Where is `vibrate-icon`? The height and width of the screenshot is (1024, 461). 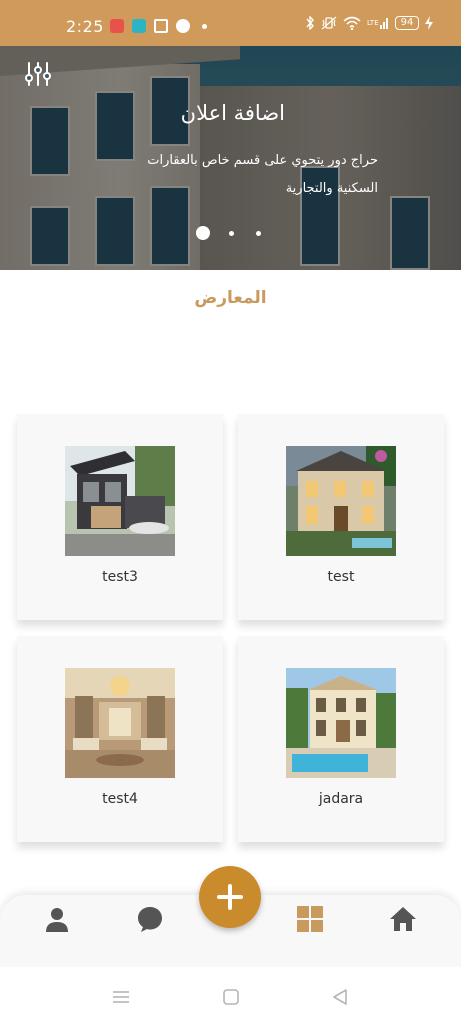 vibrate-icon is located at coordinates (329, 23).